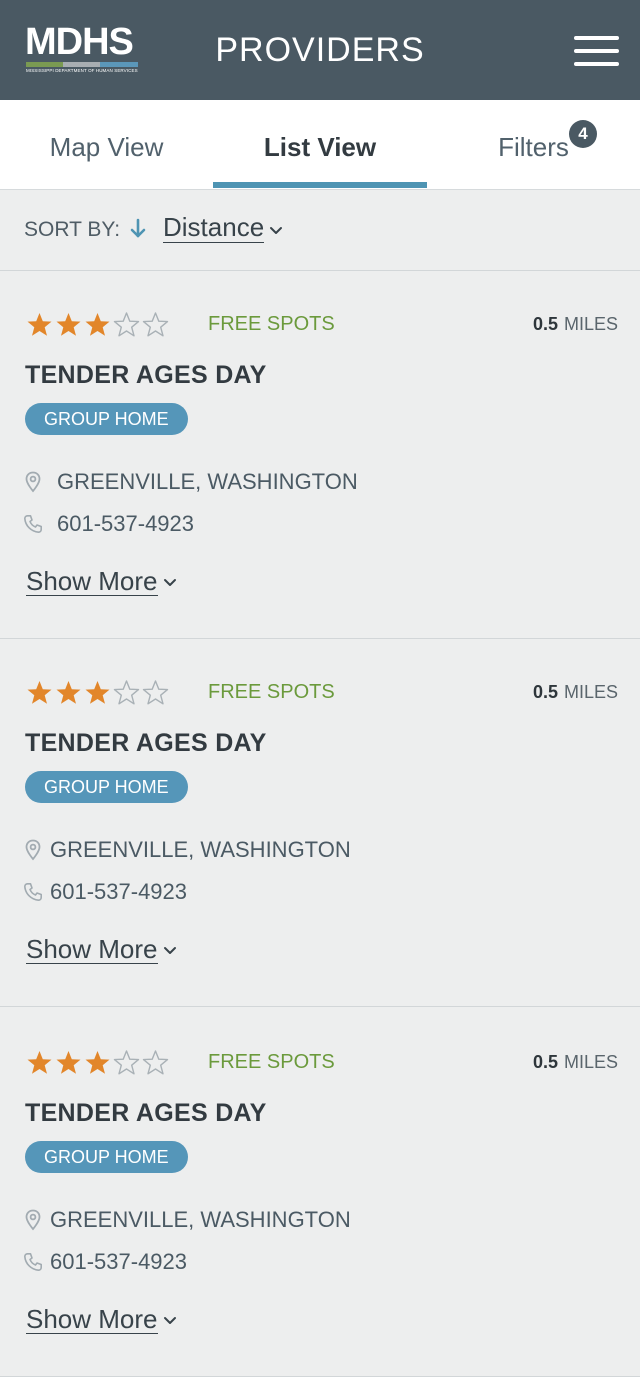  I want to click on hamburger-menu-icon, so click(595, 51).